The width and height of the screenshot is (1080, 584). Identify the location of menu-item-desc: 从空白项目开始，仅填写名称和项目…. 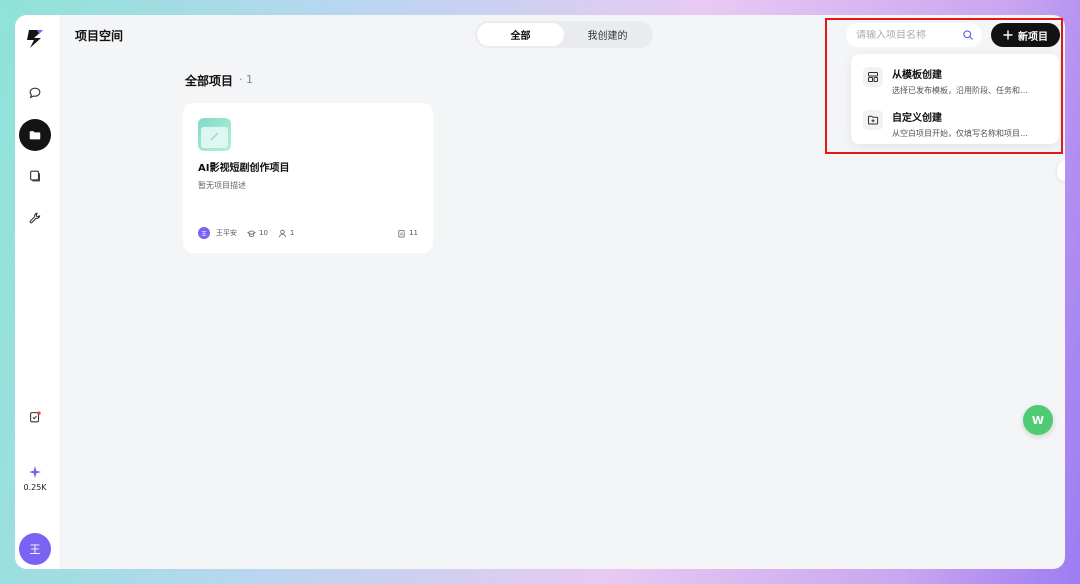
(960, 133).